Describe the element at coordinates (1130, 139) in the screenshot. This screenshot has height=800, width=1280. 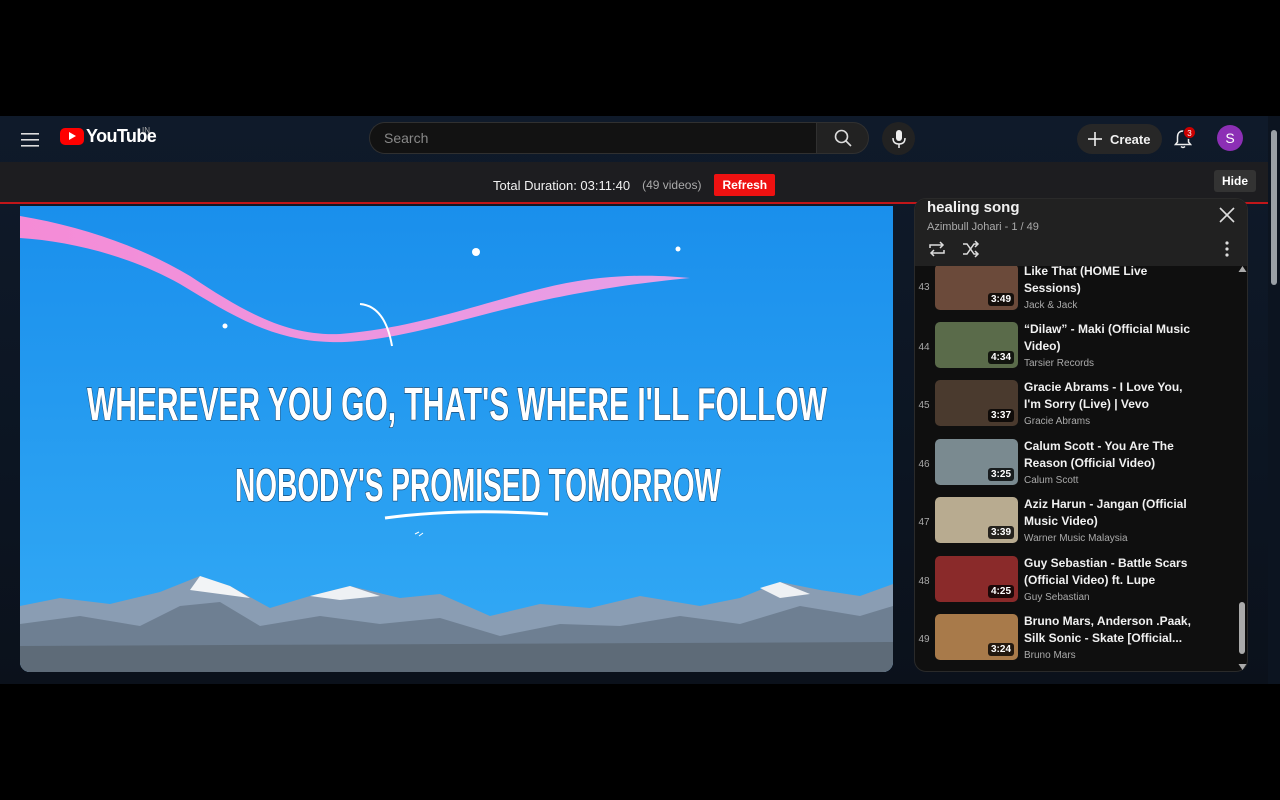
I see `create-label: Create` at that location.